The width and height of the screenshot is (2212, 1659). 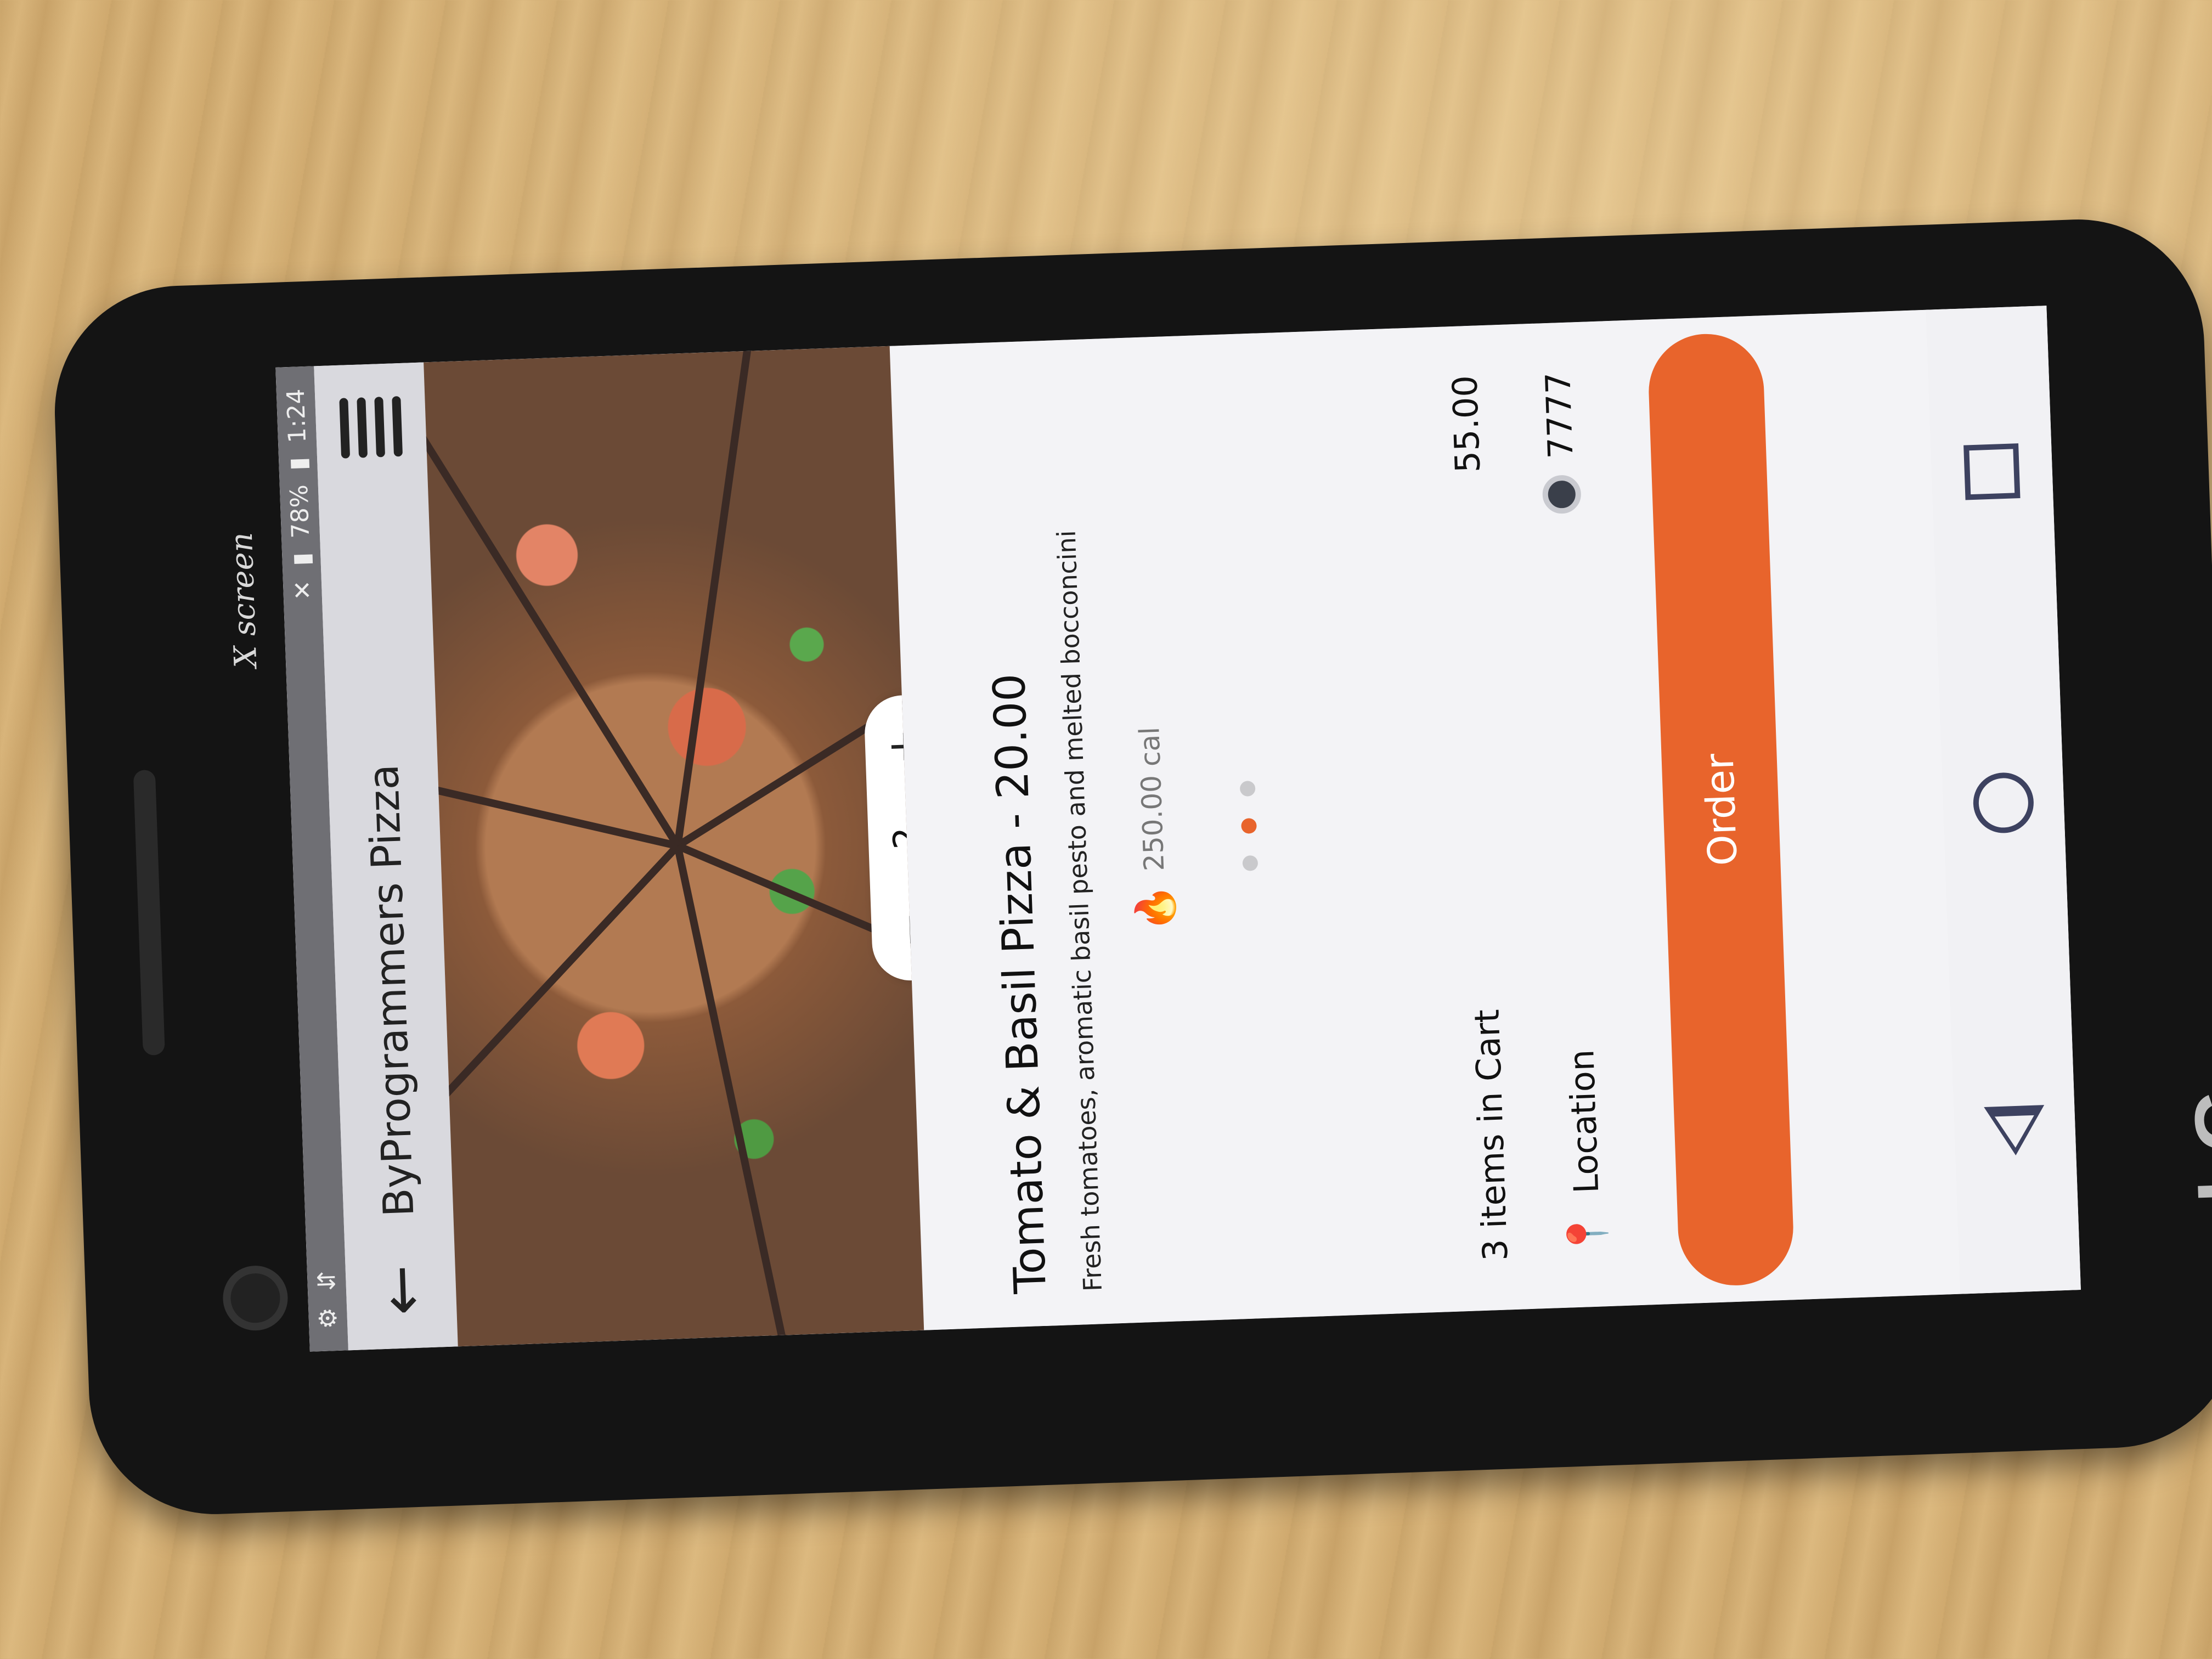 What do you see at coordinates (400, 1277) in the screenshot?
I see `arrow-left-icon: ←` at bounding box center [400, 1277].